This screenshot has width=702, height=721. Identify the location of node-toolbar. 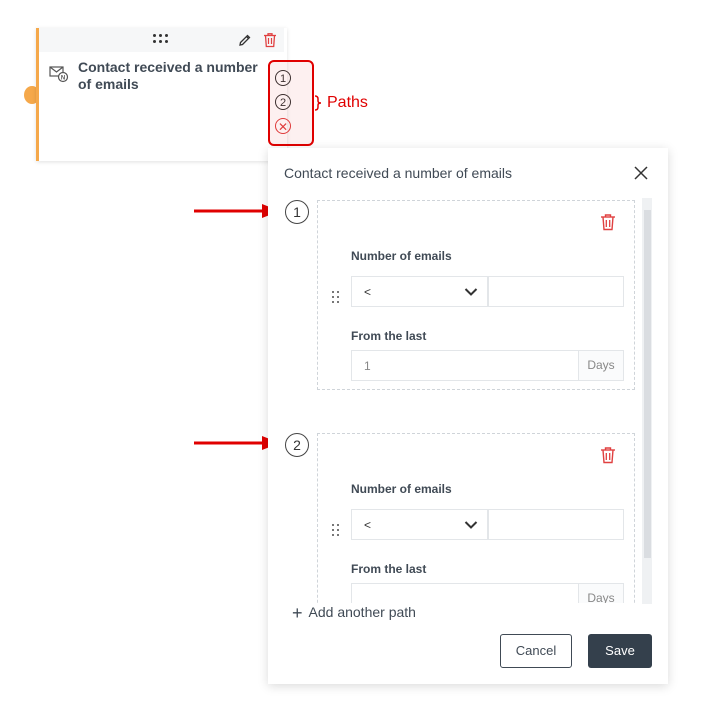
(161, 40).